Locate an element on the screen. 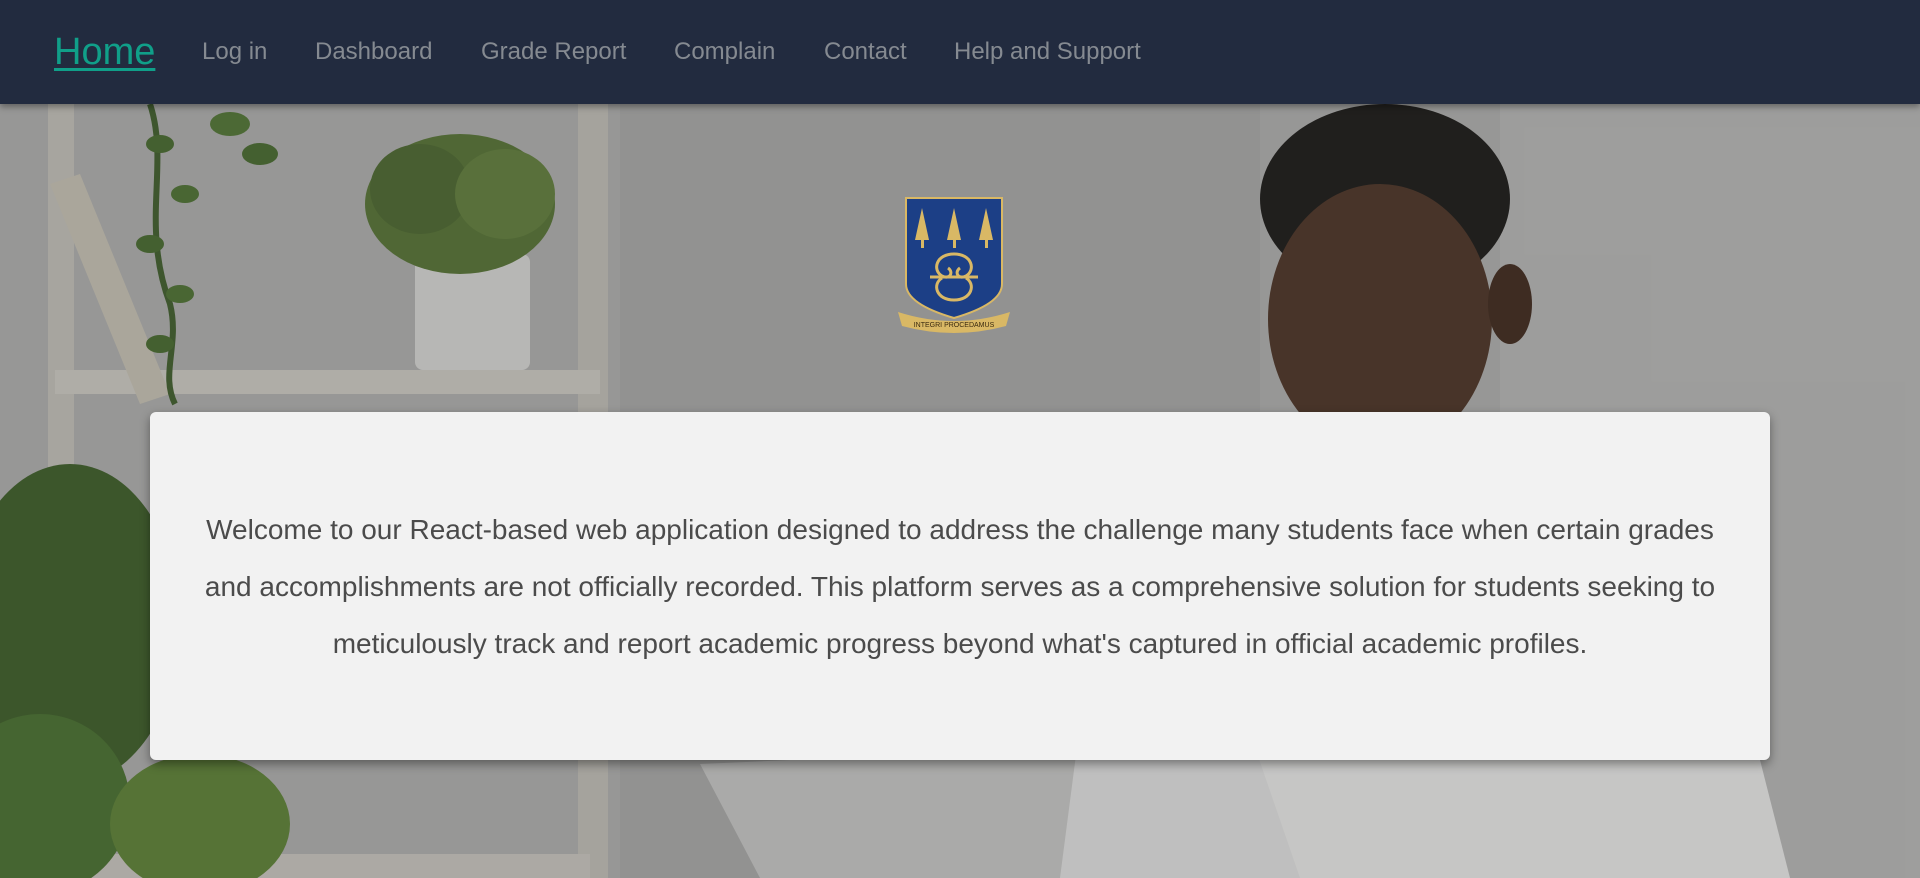 The image size is (1920, 878). nav-login-link: Log in is located at coordinates (234, 52).